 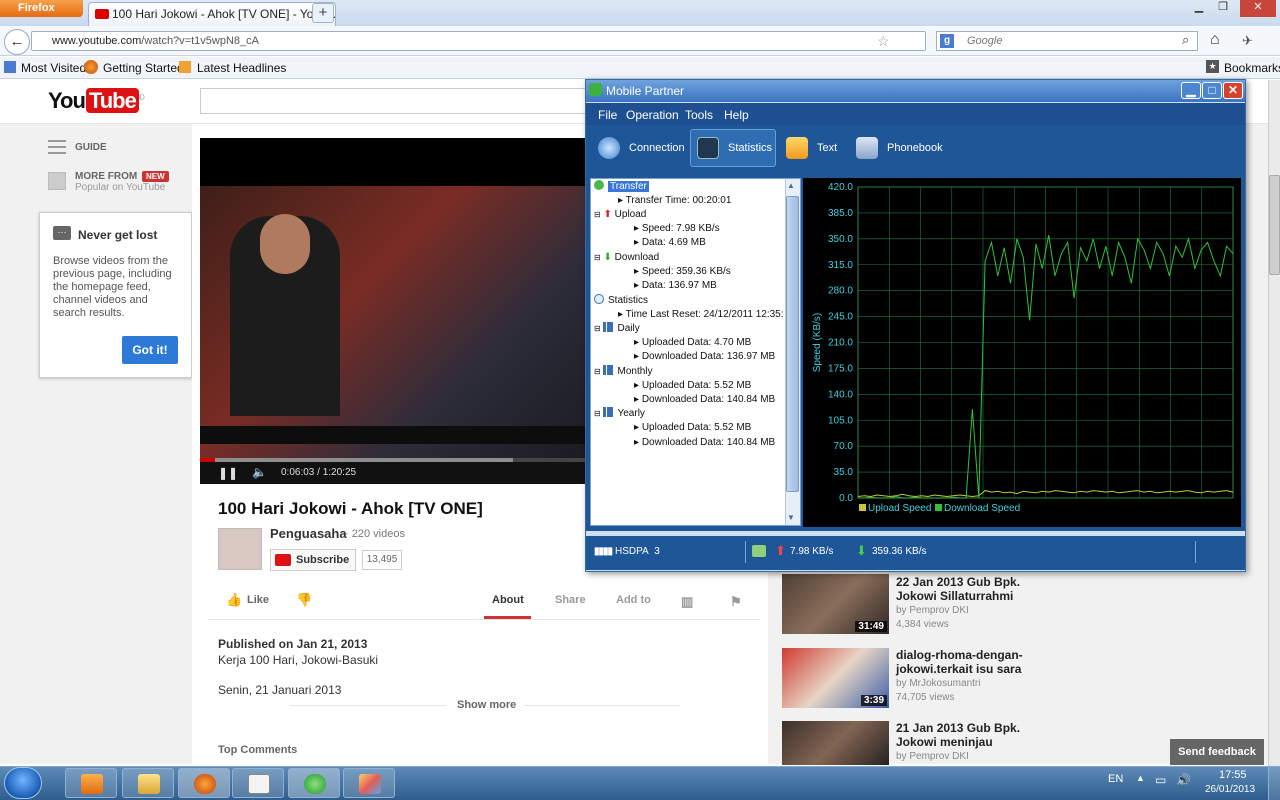 What do you see at coordinates (844, 472) in the screenshot?
I see `y-tick-label: 35.0` at bounding box center [844, 472].